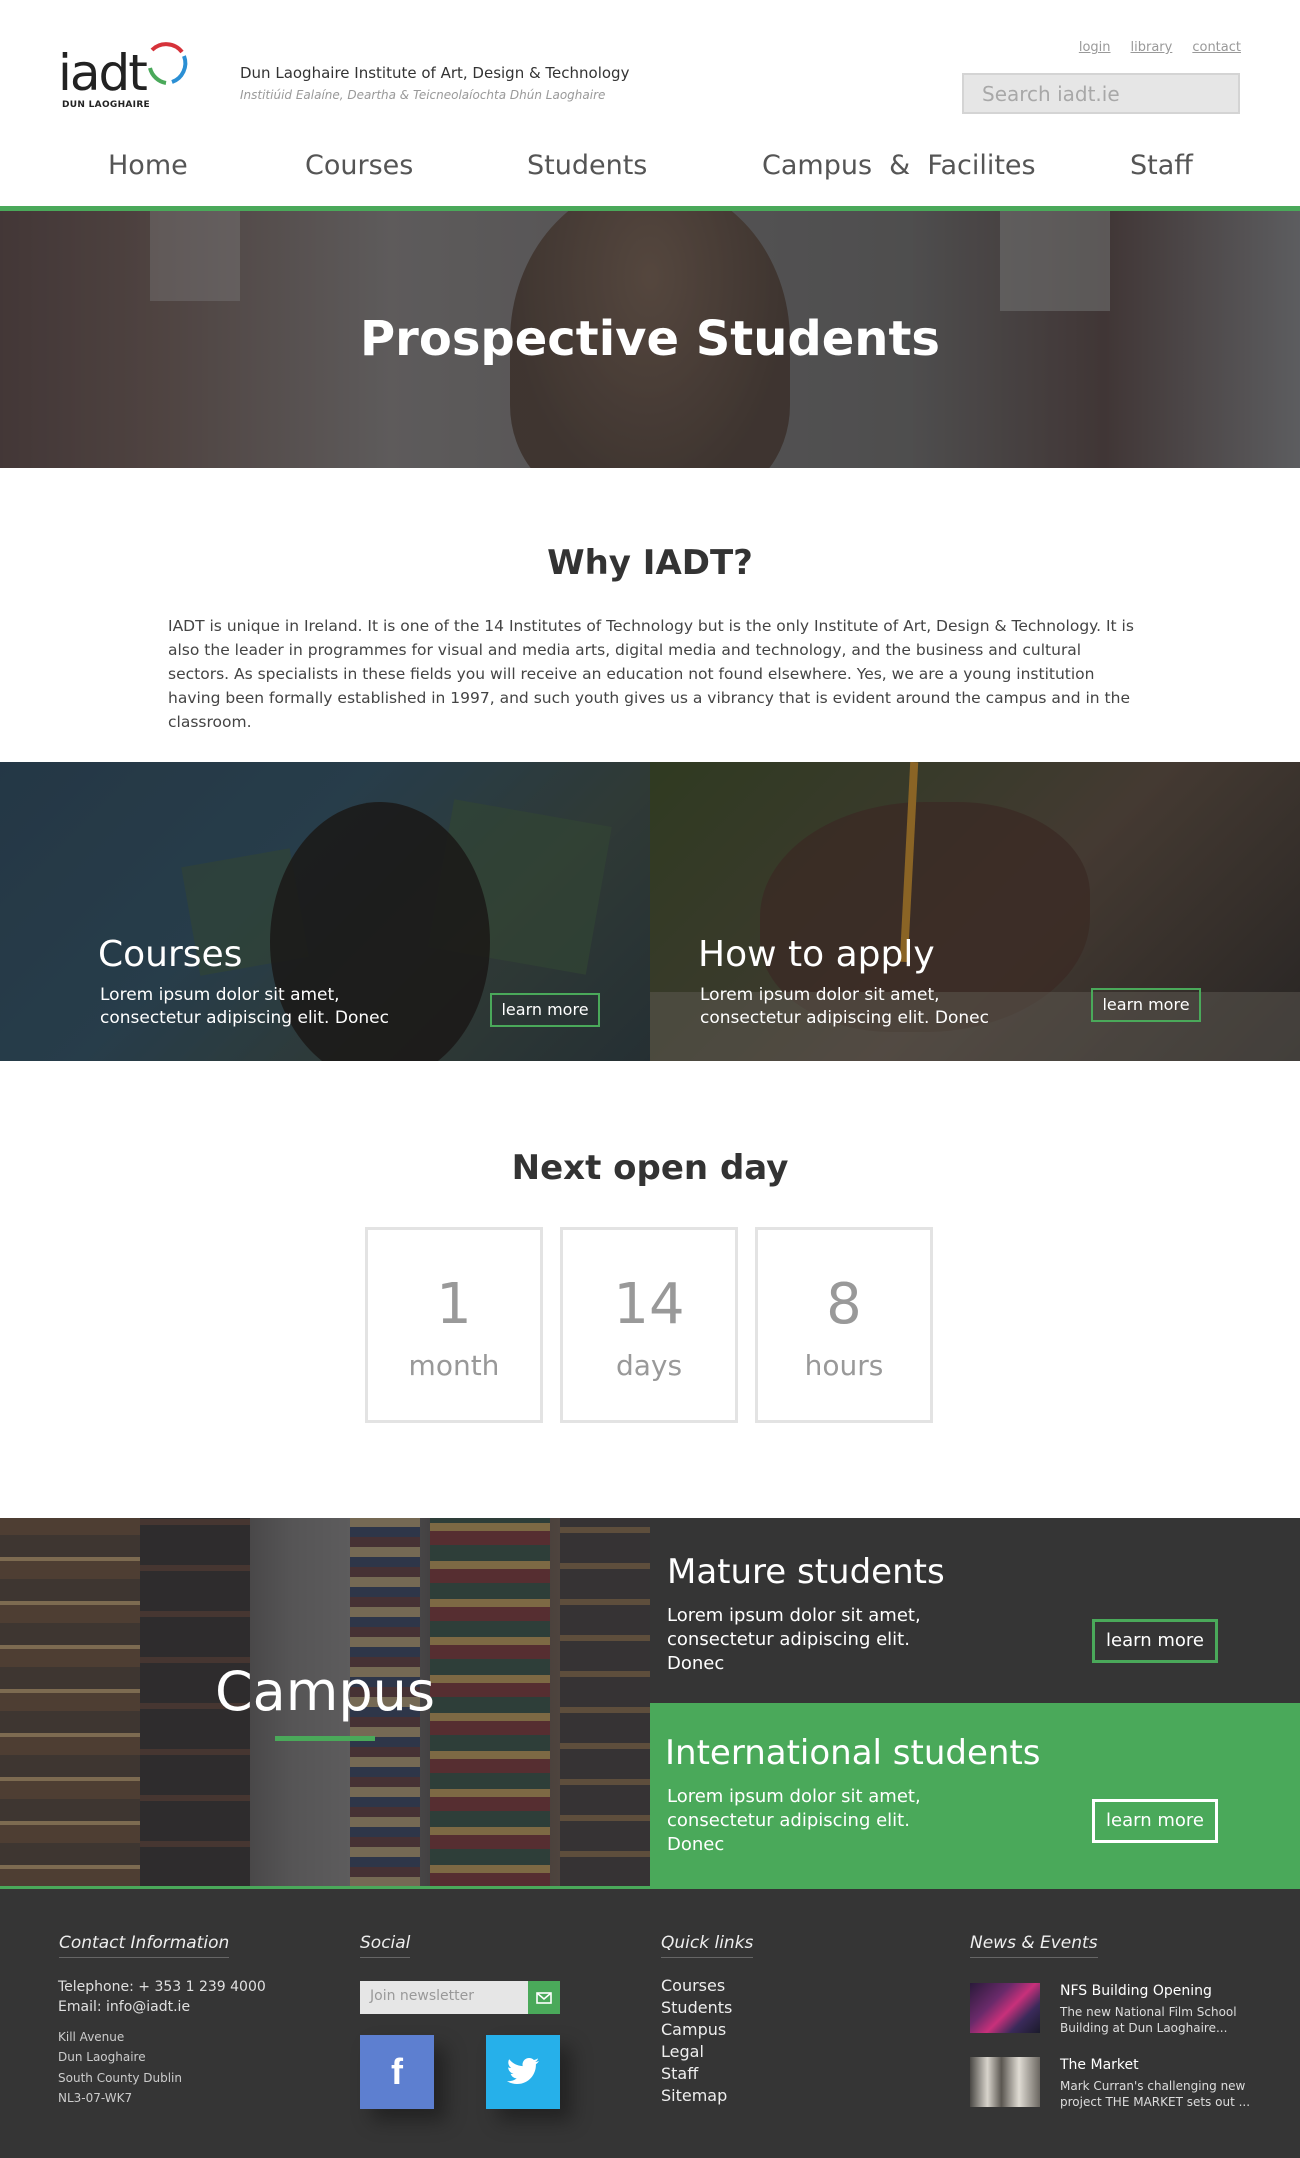 The image size is (1300, 2158). I want to click on search-input: Search iadt.ie, so click(1101, 93).